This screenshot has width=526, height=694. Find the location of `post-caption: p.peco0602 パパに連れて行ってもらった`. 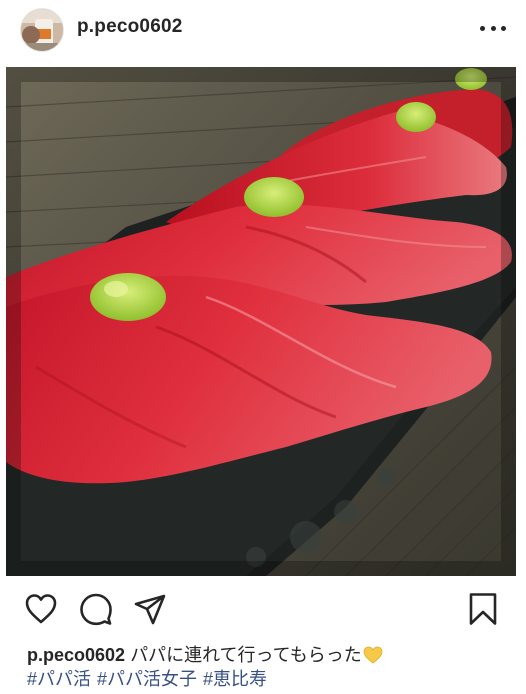

post-caption: p.peco0602 パパに連れて行ってもらった is located at coordinates (267, 655).